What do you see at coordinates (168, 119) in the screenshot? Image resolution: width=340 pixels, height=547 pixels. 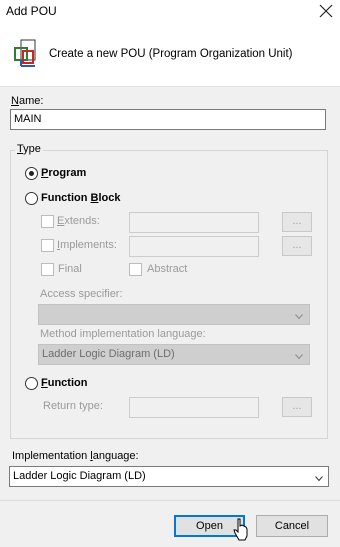 I see `name-input: MAIN` at bounding box center [168, 119].